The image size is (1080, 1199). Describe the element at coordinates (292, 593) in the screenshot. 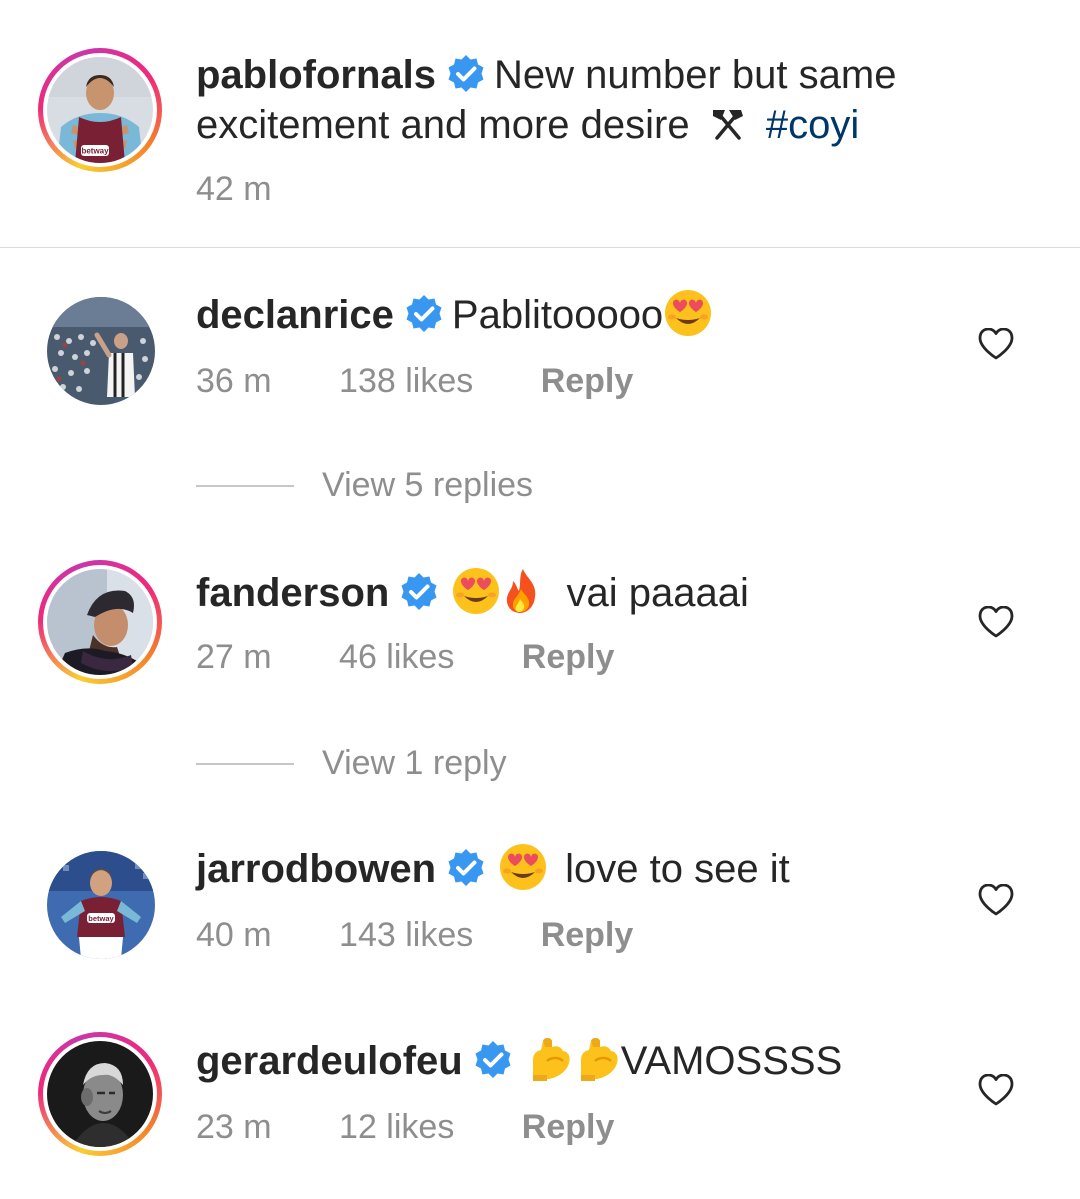

I see `comment-username: fanderson` at that location.